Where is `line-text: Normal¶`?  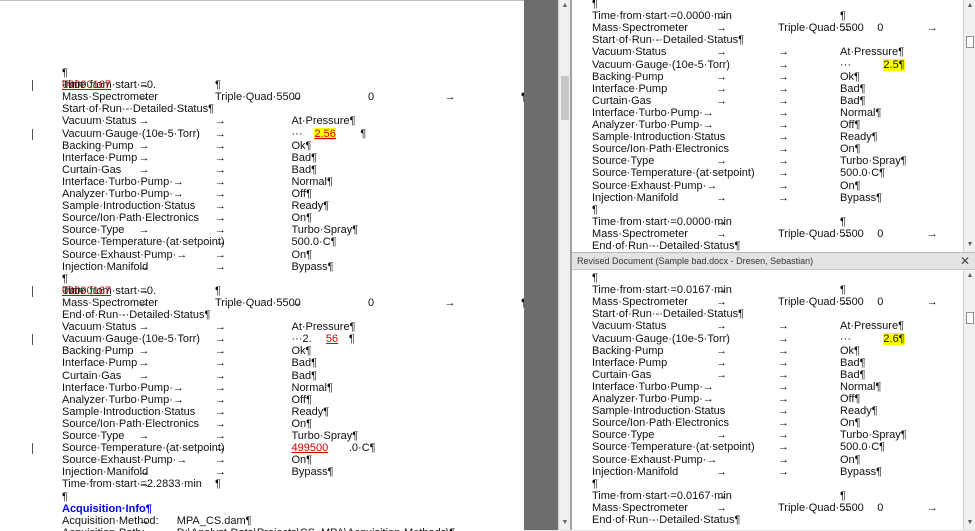
line-text: Normal¶ is located at coordinates (861, 112).